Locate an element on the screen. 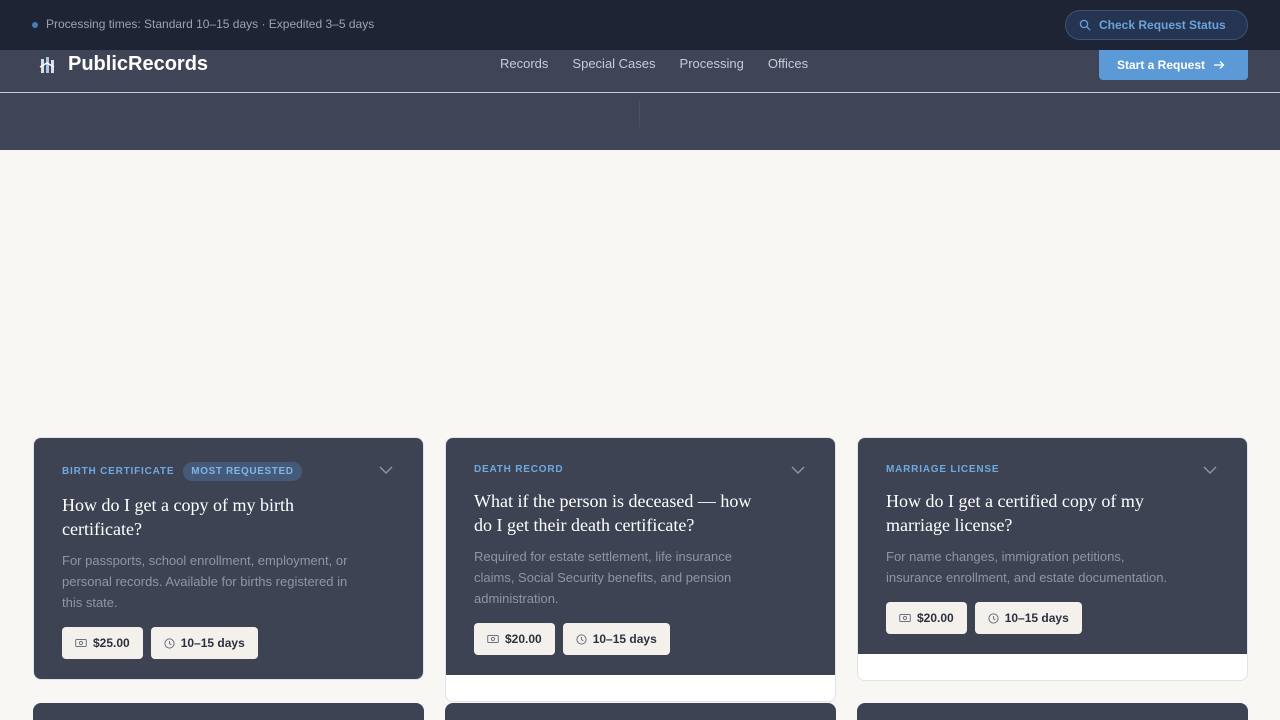 The height and width of the screenshot is (720, 1280). fee-value: $25.00 is located at coordinates (111, 643).